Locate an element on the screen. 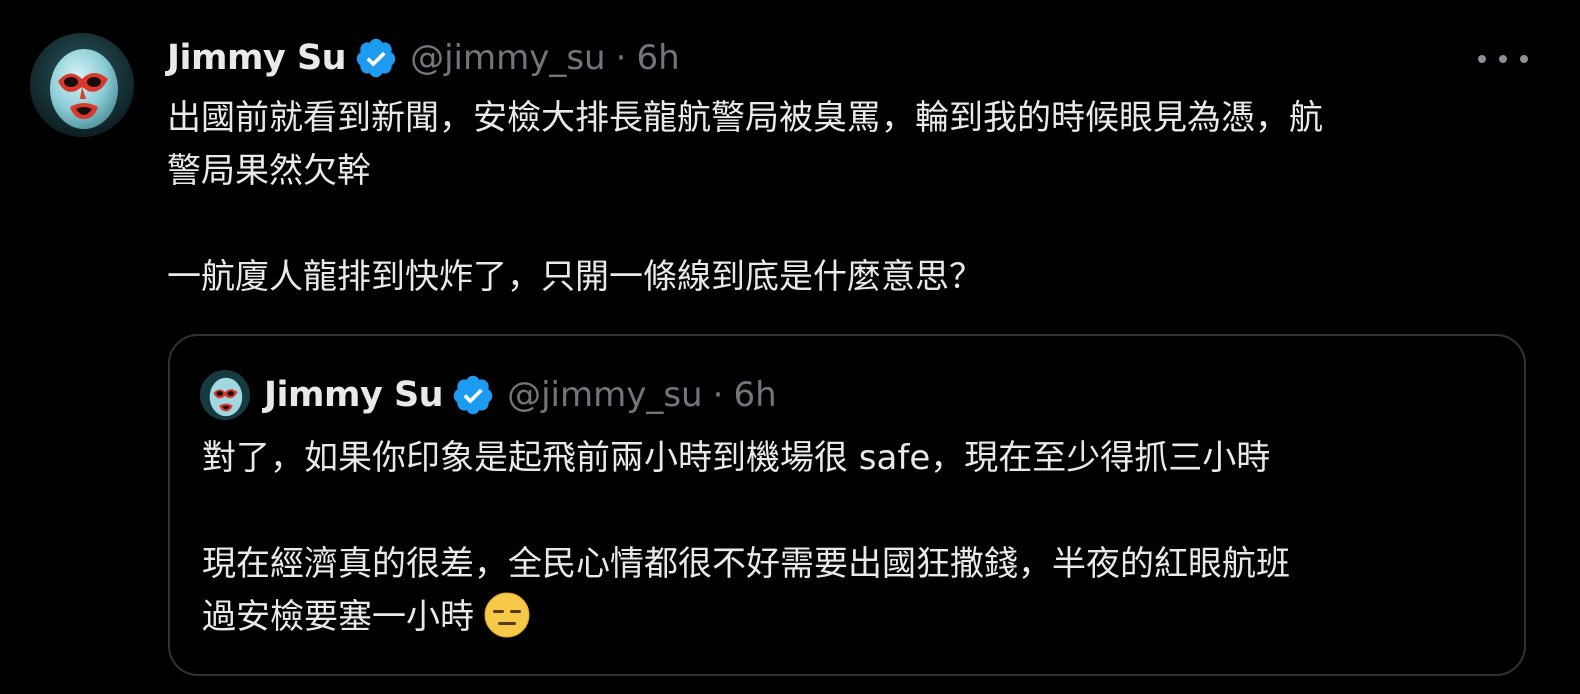  more-horizontal-icon is located at coordinates (1503, 59).